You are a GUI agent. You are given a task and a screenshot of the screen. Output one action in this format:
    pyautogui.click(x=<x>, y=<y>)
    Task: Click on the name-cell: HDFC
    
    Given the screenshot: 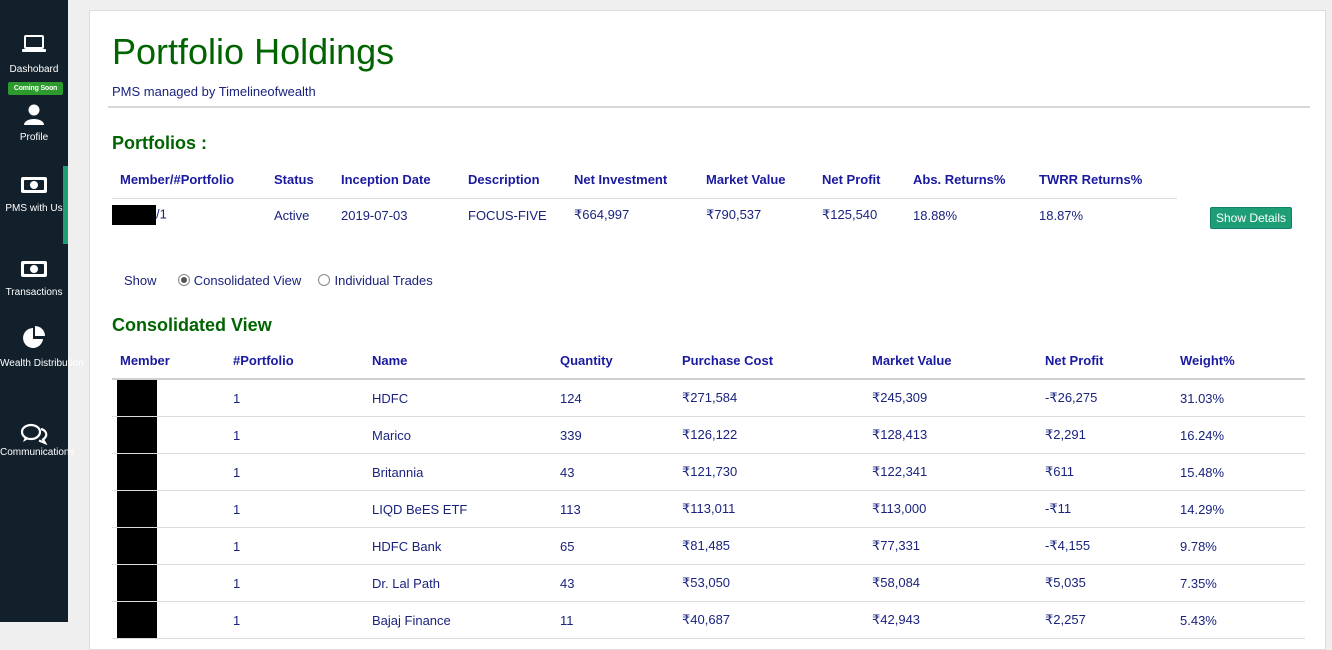 What is the action you would take?
    pyautogui.click(x=466, y=398)
    